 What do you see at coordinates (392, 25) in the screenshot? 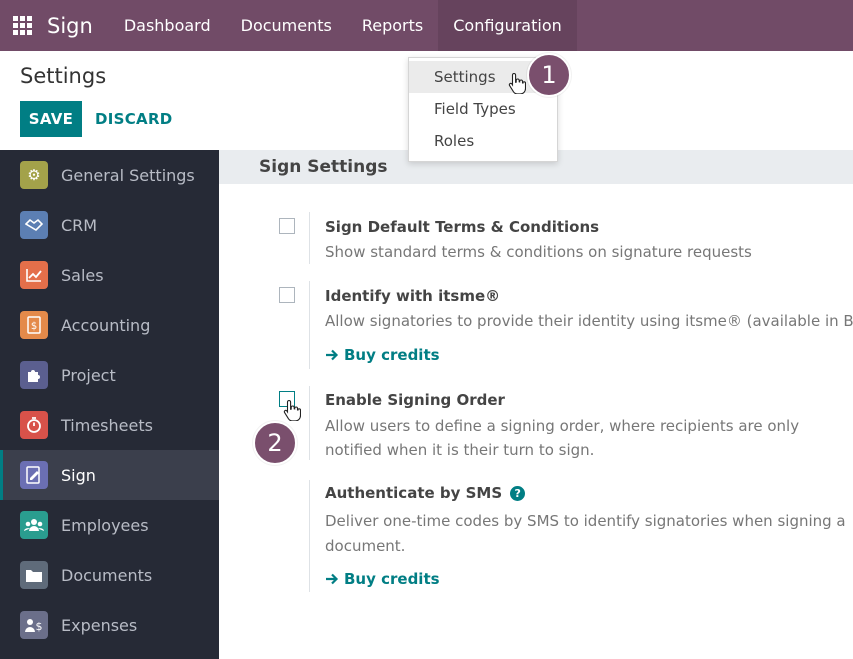
I see `nav-reports: Reports` at bounding box center [392, 25].